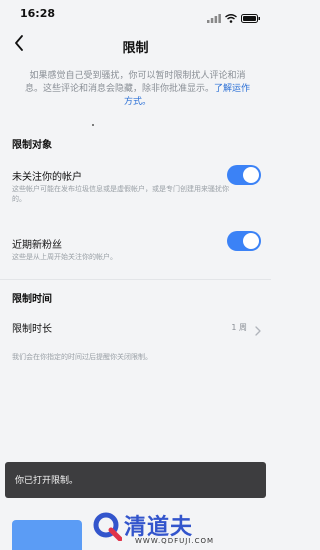 Image resolution: width=320 pixels, height=550 pixels. What do you see at coordinates (214, 17) in the screenshot?
I see `signal-icon` at bounding box center [214, 17].